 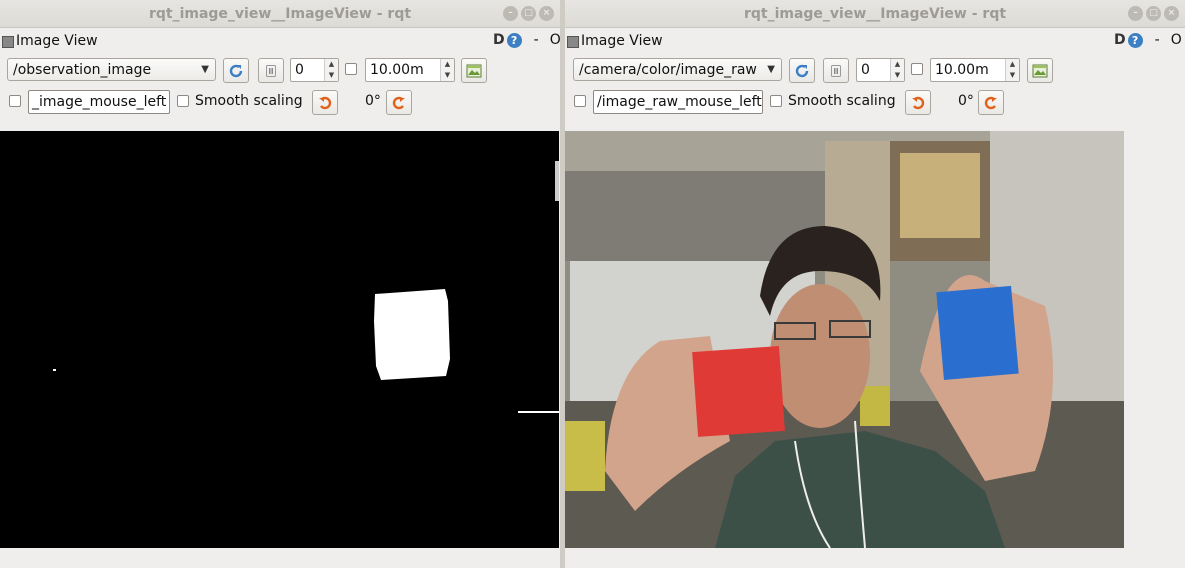 I want to click on topic-select: /camera/color/image_raw ▼, so click(x=677, y=69).